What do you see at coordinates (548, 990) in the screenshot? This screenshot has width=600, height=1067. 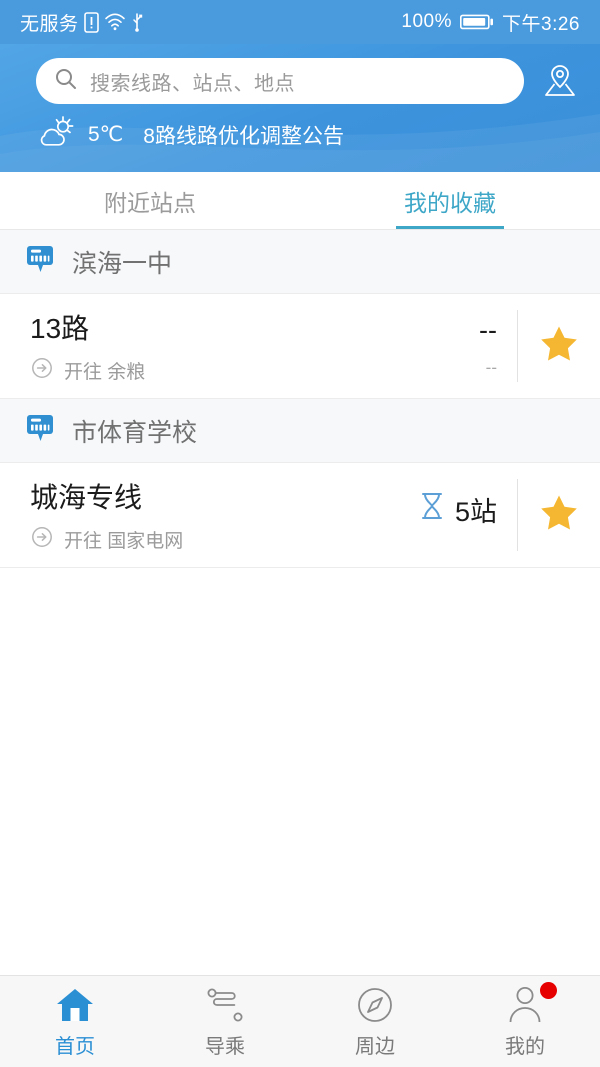 I see `notification-badge` at bounding box center [548, 990].